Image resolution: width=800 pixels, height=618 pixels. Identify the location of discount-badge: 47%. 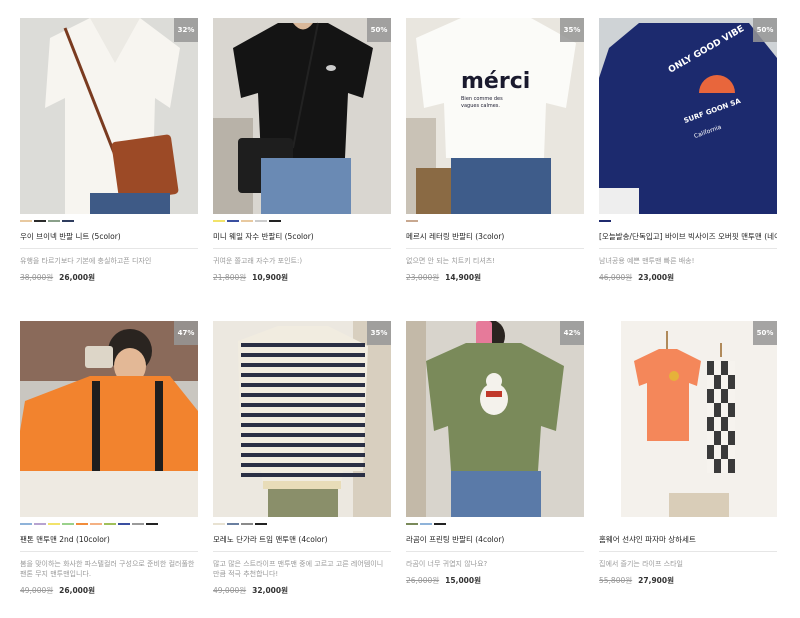
(186, 333).